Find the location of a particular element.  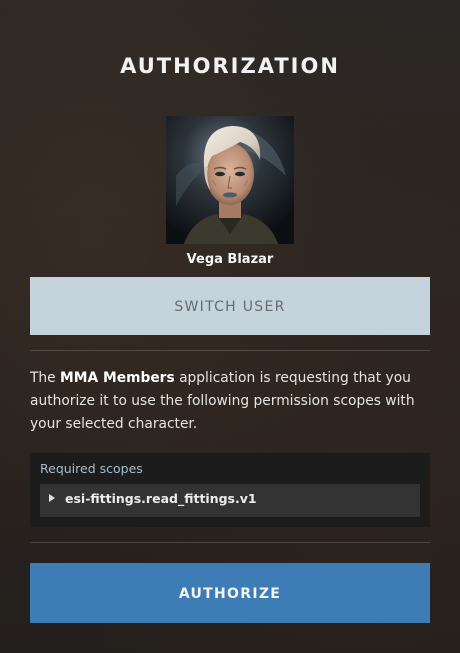

page-title: AUTHORIZATION is located at coordinates (230, 66).